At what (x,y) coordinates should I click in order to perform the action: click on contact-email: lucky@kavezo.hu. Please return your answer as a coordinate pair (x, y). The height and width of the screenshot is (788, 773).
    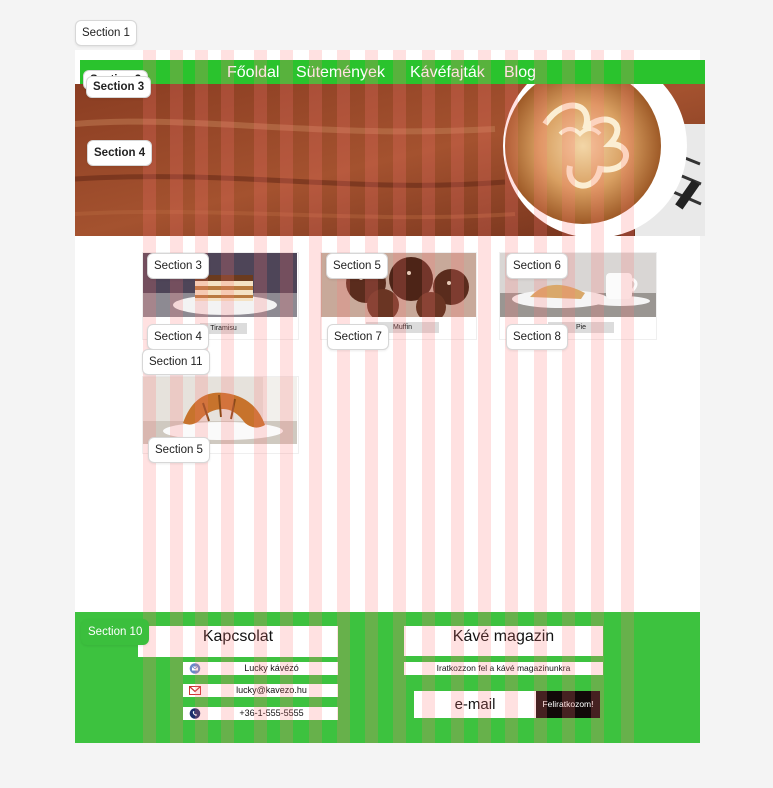
    Looking at the image, I should click on (271, 690).